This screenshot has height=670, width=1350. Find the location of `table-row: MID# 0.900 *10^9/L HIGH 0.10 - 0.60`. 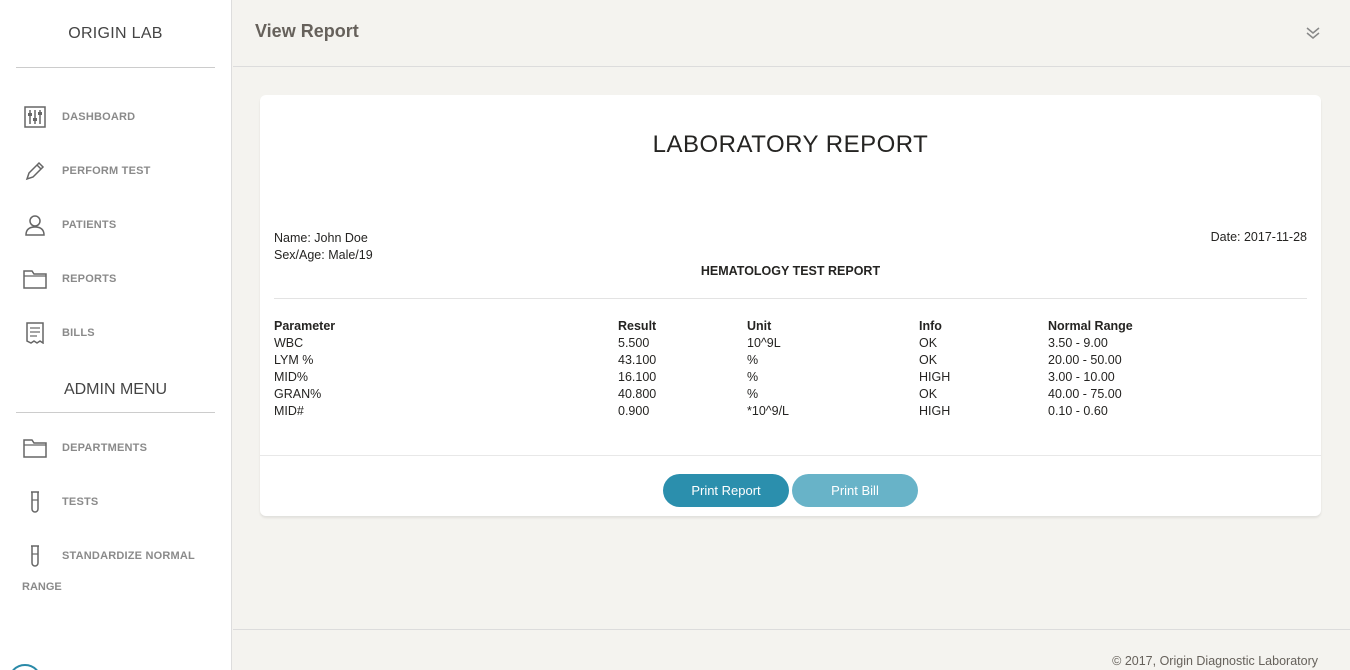

table-row: MID# 0.900 *10^9/L HIGH 0.10 - 0.60 is located at coordinates (790, 410).